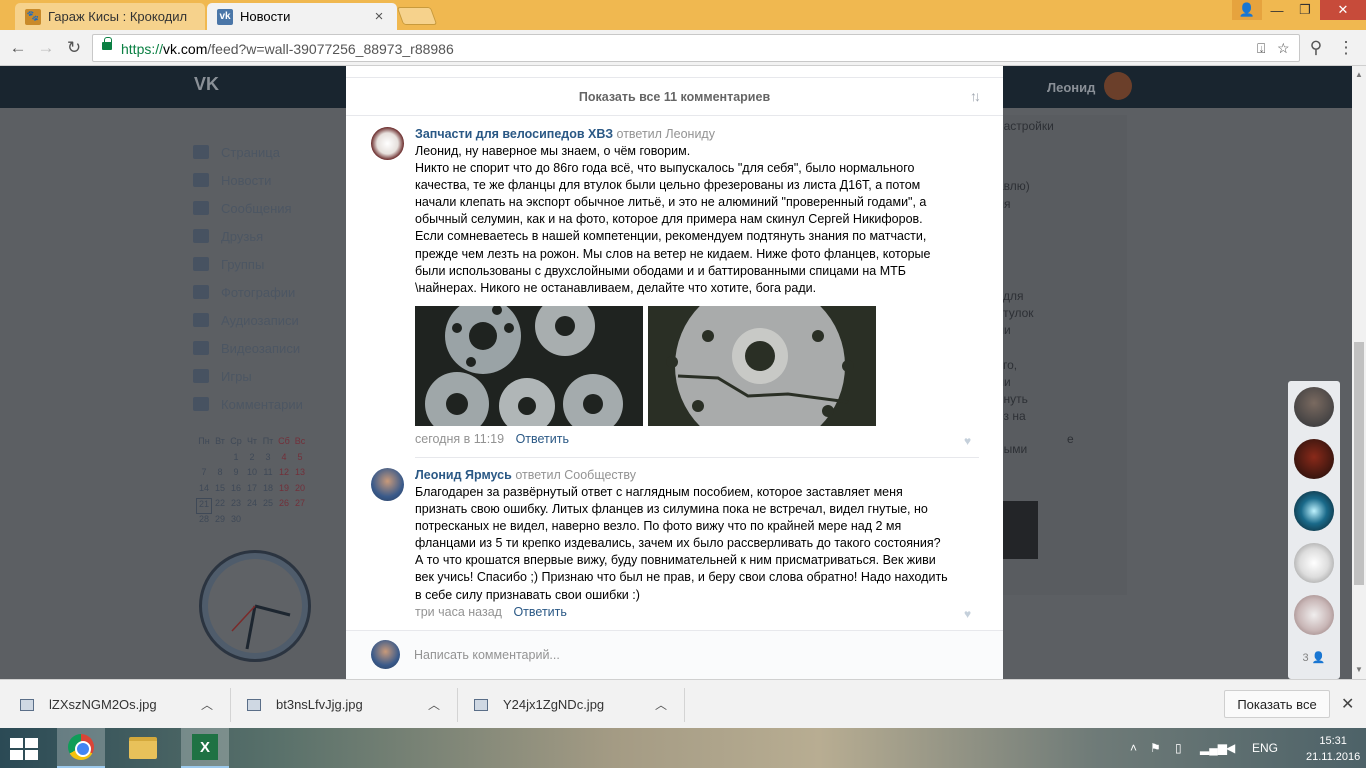 This screenshot has height=768, width=1366. Describe the element at coordinates (514, 134) in the screenshot. I see `comment-author: Запчасти для велосипедов ХВЗ` at that location.